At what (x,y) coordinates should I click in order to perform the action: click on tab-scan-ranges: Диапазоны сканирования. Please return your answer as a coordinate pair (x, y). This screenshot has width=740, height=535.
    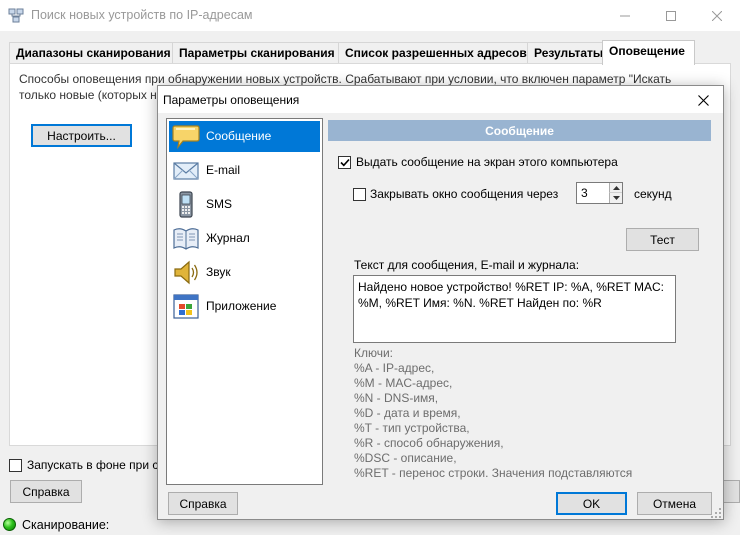
    Looking at the image, I should click on (91, 53).